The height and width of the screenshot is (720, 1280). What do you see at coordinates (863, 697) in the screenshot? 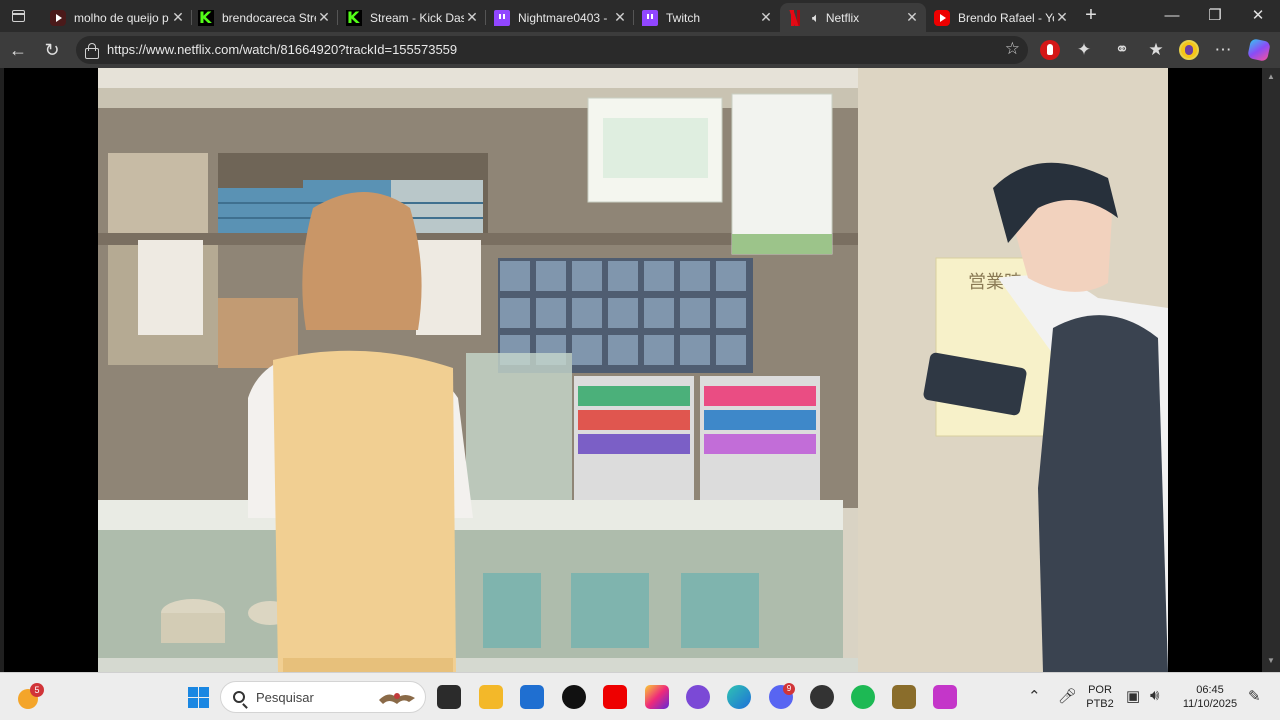
I see `spotify-icon` at bounding box center [863, 697].